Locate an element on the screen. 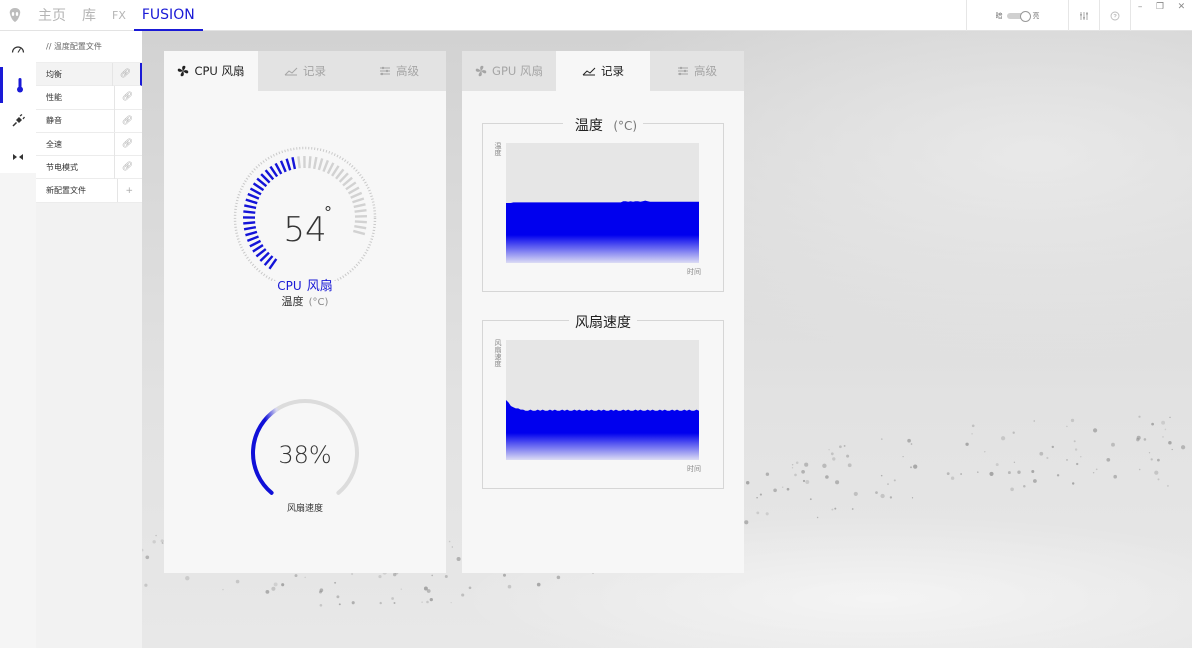  fan-speed-chart is located at coordinates (602, 400).